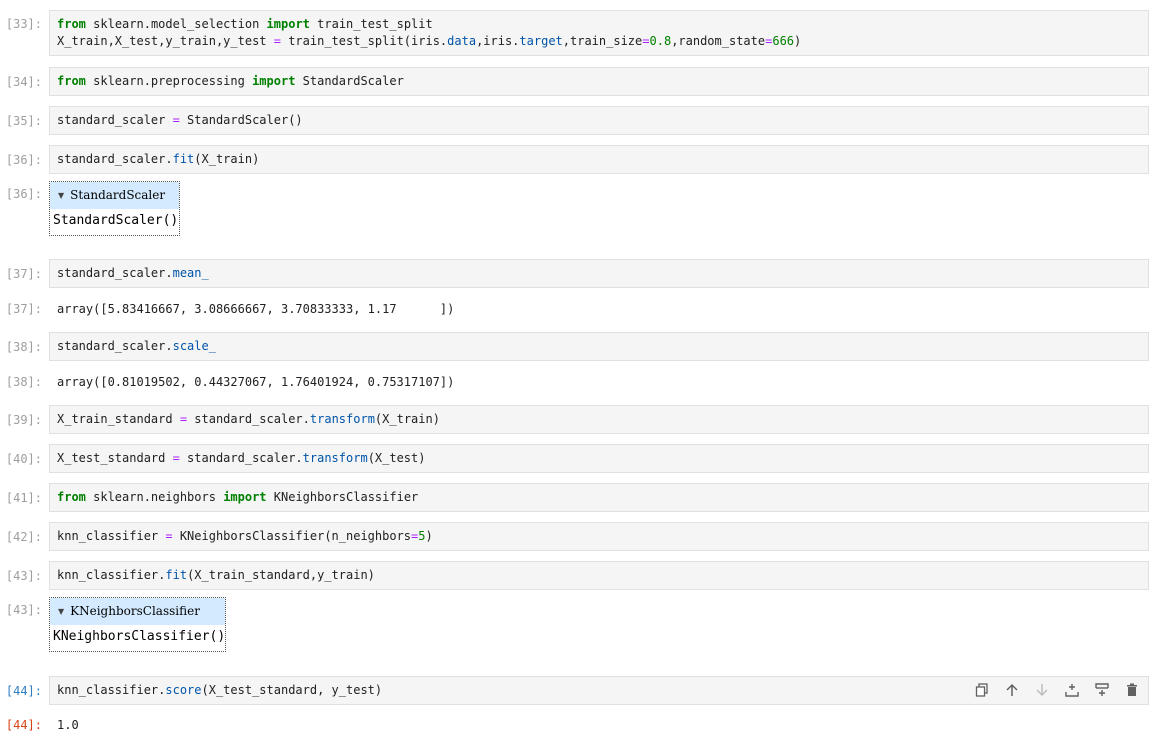 The height and width of the screenshot is (738, 1159). What do you see at coordinates (23, 82) in the screenshot?
I see `input-prompt: [34]:` at bounding box center [23, 82].